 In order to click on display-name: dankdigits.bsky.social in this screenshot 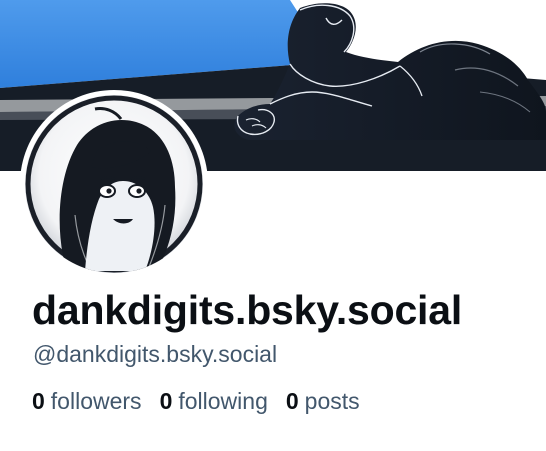, I will do `click(247, 310)`.